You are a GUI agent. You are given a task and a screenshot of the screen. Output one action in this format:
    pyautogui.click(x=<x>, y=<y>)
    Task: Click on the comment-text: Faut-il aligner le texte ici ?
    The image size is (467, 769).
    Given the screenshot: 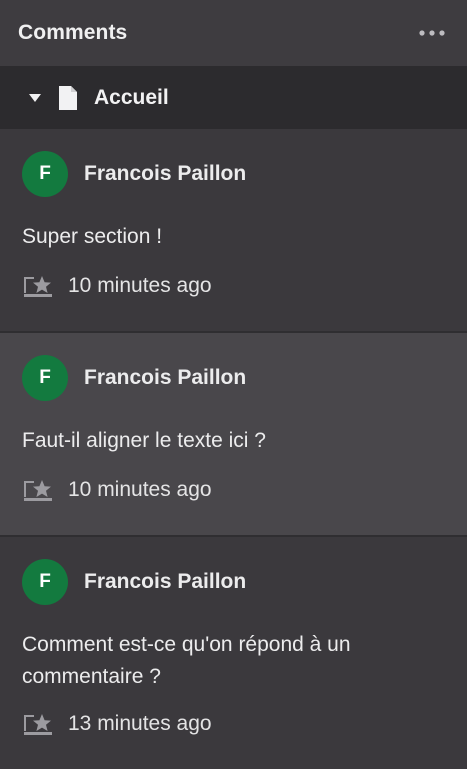 What is the action you would take?
    pyautogui.click(x=144, y=440)
    